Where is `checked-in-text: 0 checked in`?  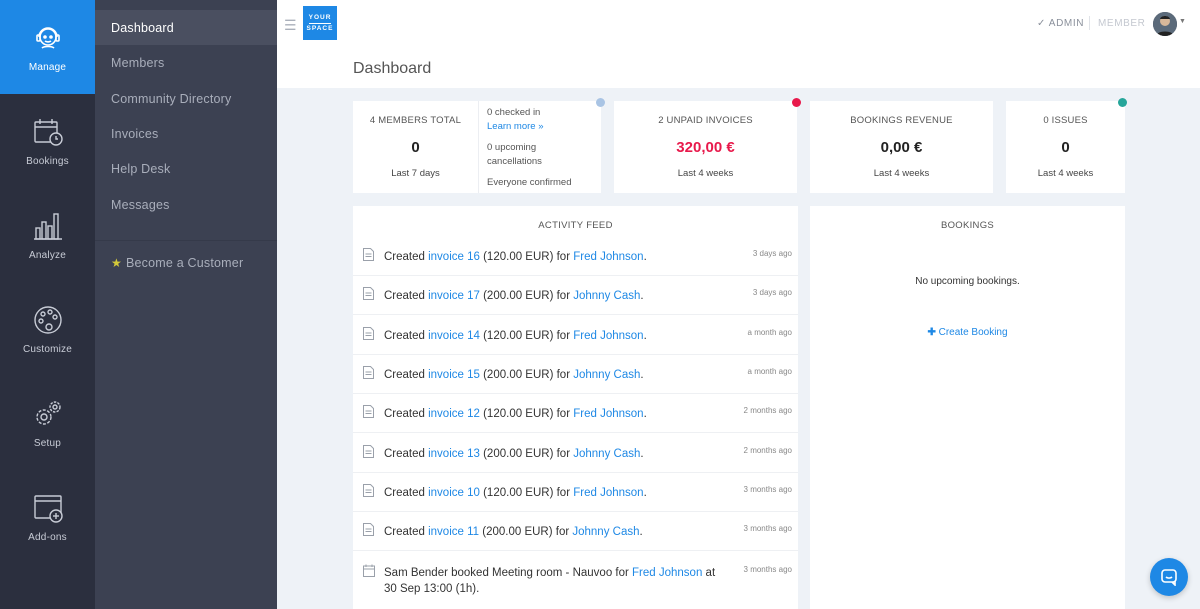
checked-in-text: 0 checked in is located at coordinates (514, 112).